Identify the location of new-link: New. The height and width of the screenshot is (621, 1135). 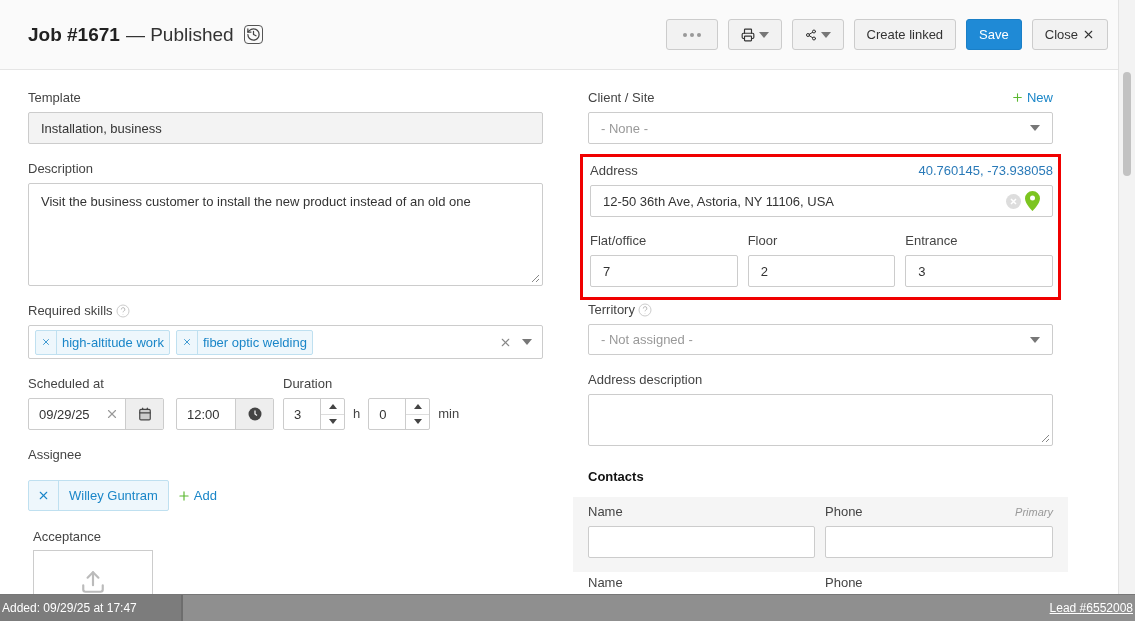
(1032, 97).